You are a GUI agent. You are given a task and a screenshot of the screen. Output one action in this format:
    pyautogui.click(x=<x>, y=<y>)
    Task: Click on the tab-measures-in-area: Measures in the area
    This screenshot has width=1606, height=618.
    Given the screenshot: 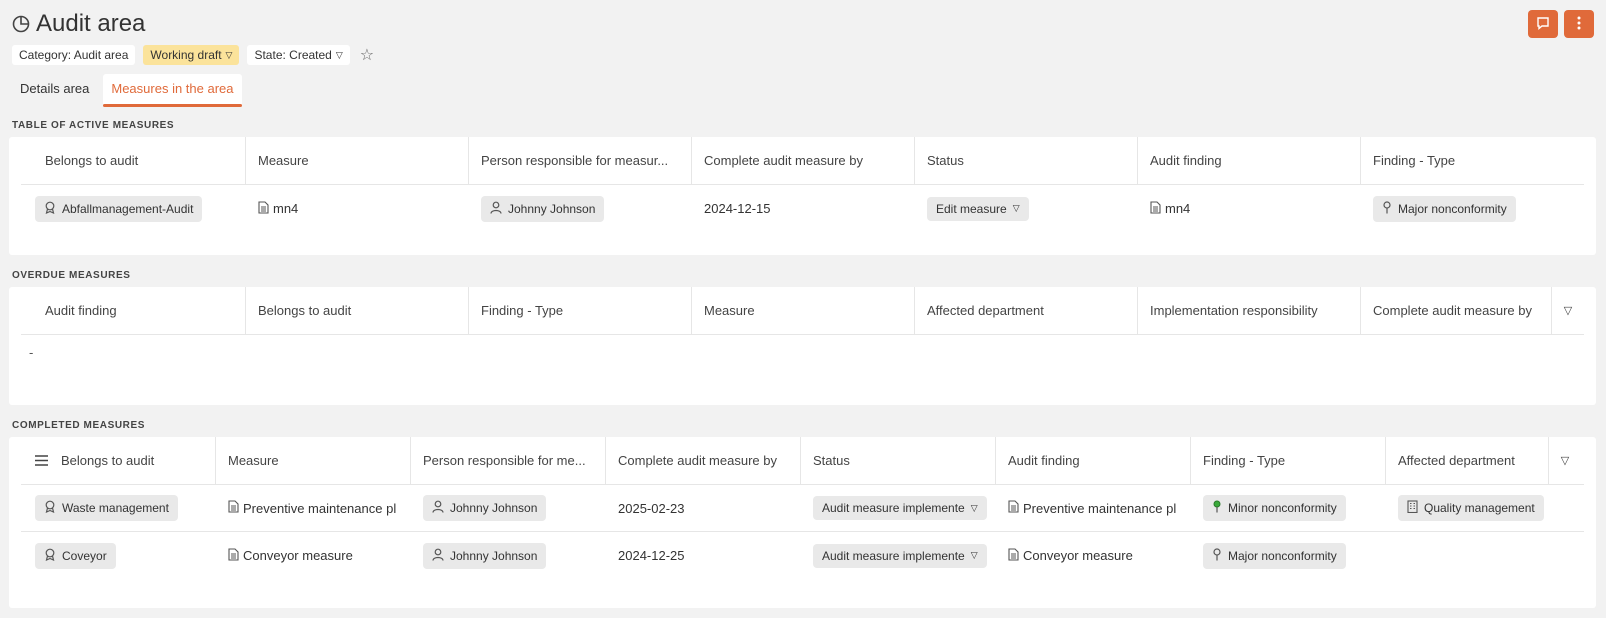 What is the action you would take?
    pyautogui.click(x=172, y=90)
    